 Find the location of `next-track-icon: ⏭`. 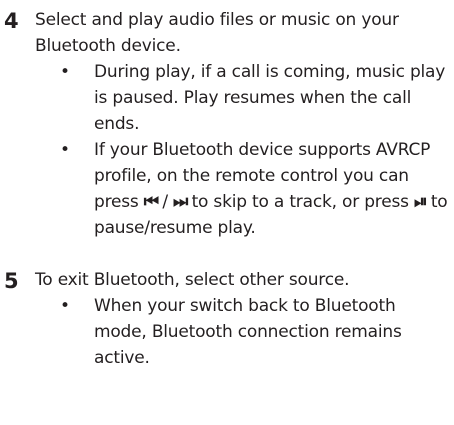

next-track-icon: ⏭ is located at coordinates (180, 202).